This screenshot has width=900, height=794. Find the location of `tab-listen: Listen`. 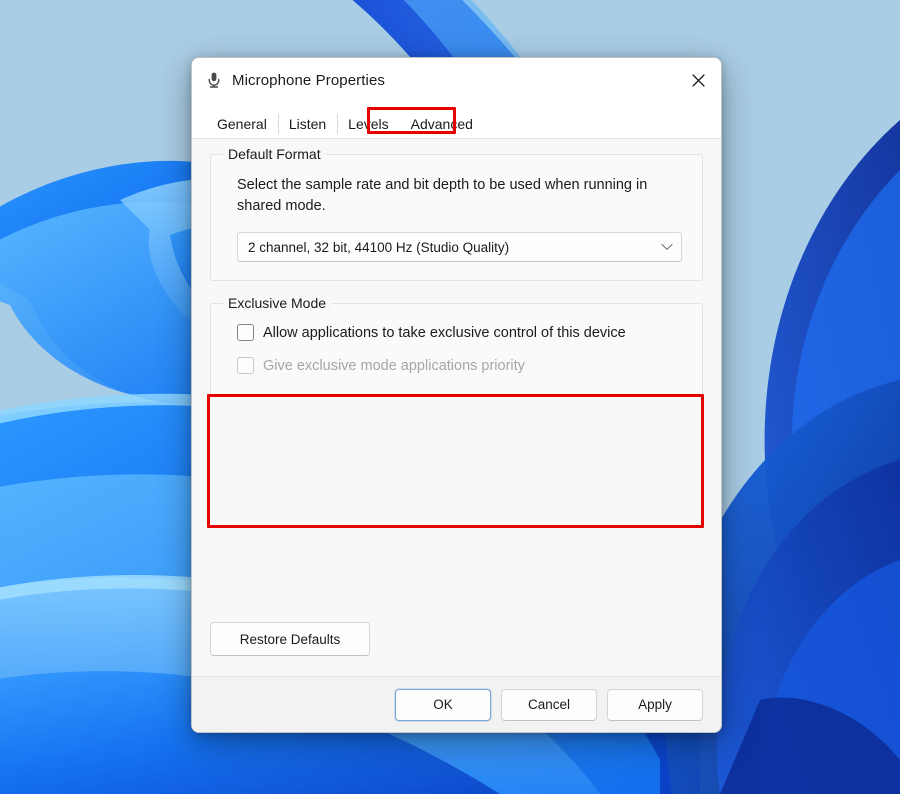

tab-listen: Listen is located at coordinates (307, 124).